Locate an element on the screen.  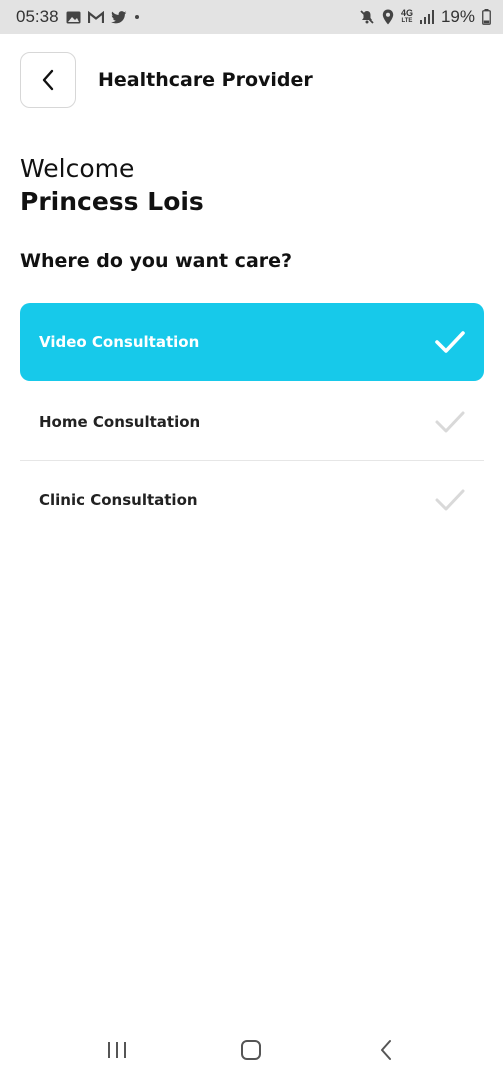
option-home-consultation: Home Consultation is located at coordinates (252, 422).